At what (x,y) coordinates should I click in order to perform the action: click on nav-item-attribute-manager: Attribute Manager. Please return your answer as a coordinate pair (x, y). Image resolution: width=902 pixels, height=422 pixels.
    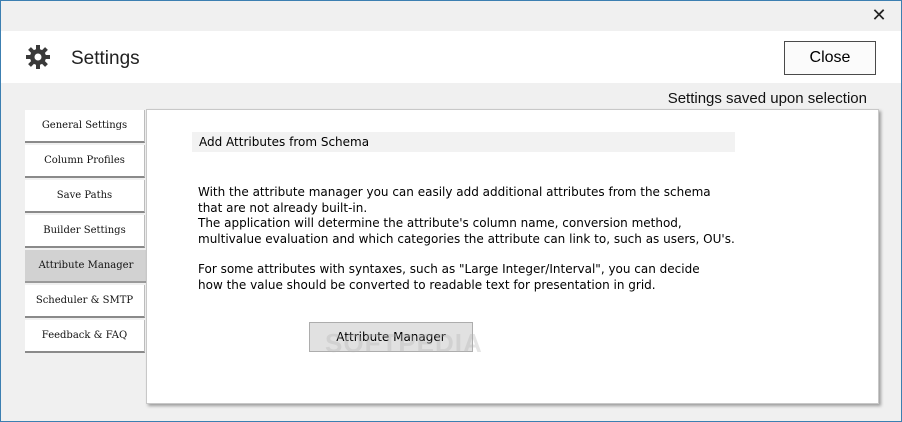
    Looking at the image, I should click on (86, 266).